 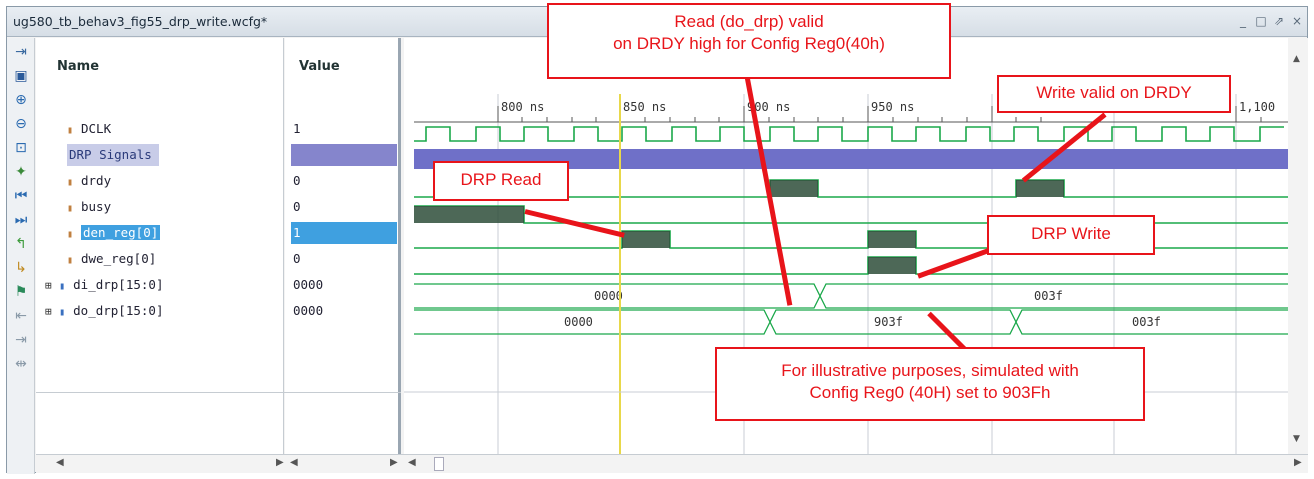 What do you see at coordinates (608, 296) in the screenshot?
I see `di-drp-value-0: 0000` at bounding box center [608, 296].